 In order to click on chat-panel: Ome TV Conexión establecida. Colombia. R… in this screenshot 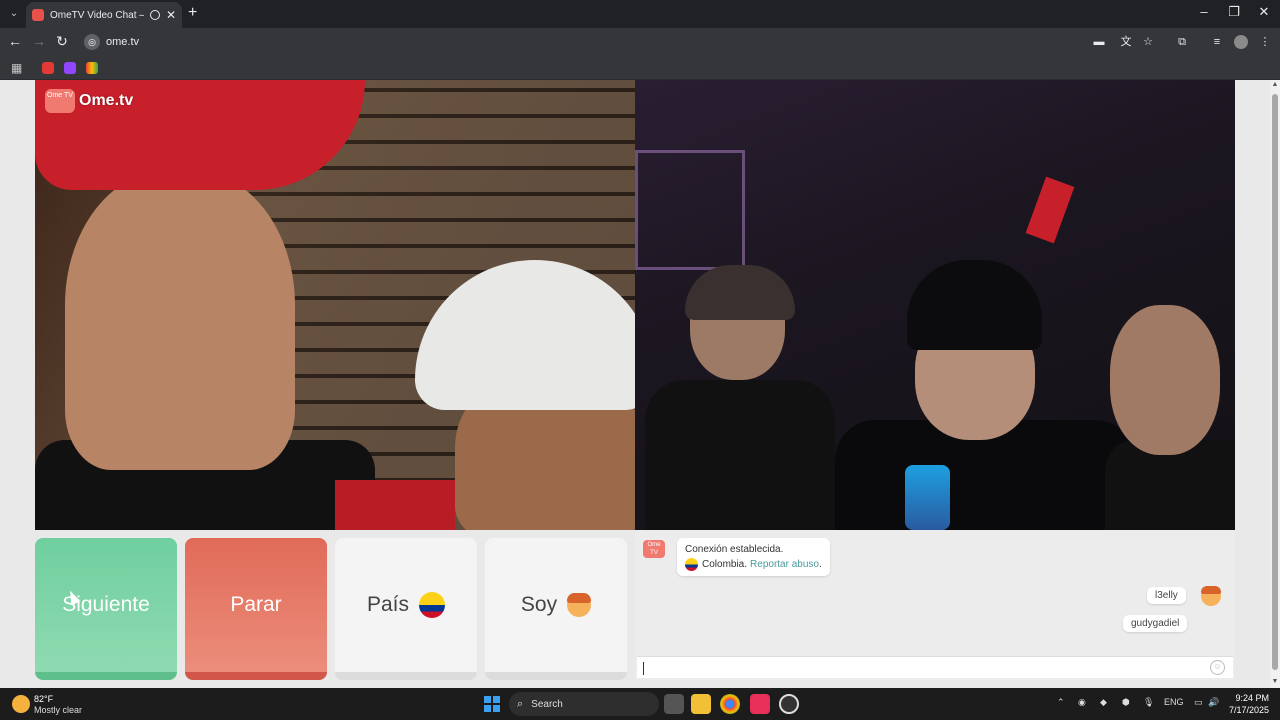, I will do `click(935, 605)`.